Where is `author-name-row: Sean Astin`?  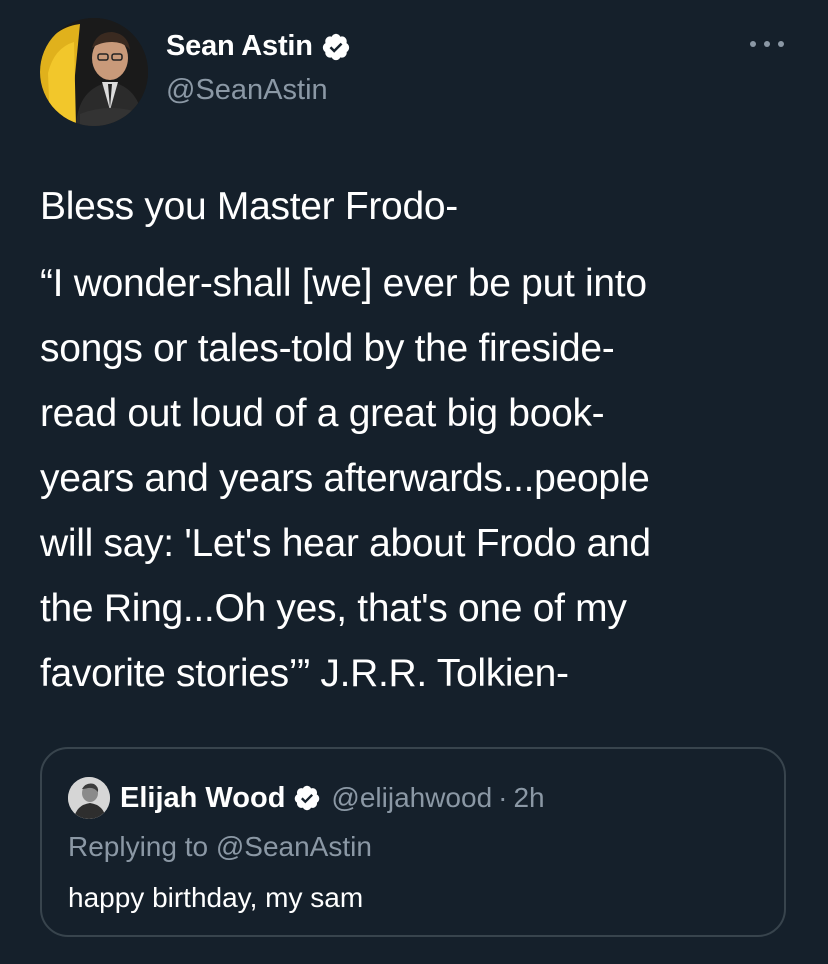 author-name-row: Sean Astin is located at coordinates (258, 46).